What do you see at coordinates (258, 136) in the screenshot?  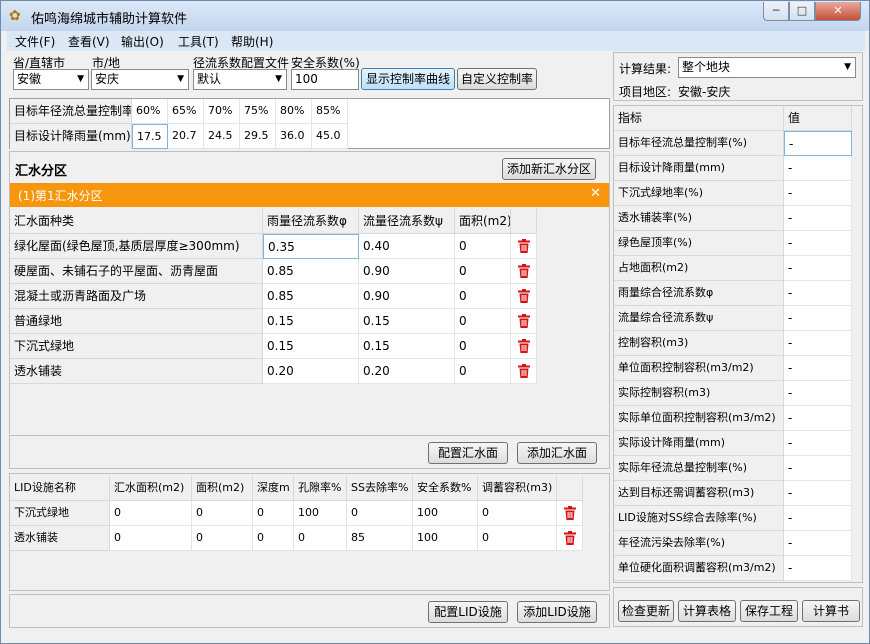 I see `target-rain-cell: 29.5` at bounding box center [258, 136].